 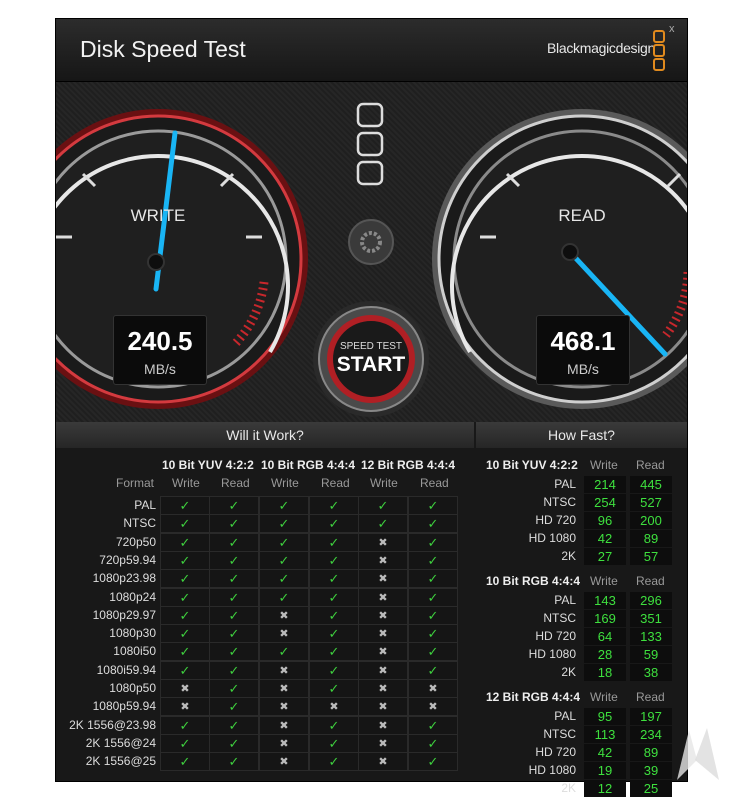 What do you see at coordinates (672, 29) in the screenshot?
I see `close-button: x` at bounding box center [672, 29].